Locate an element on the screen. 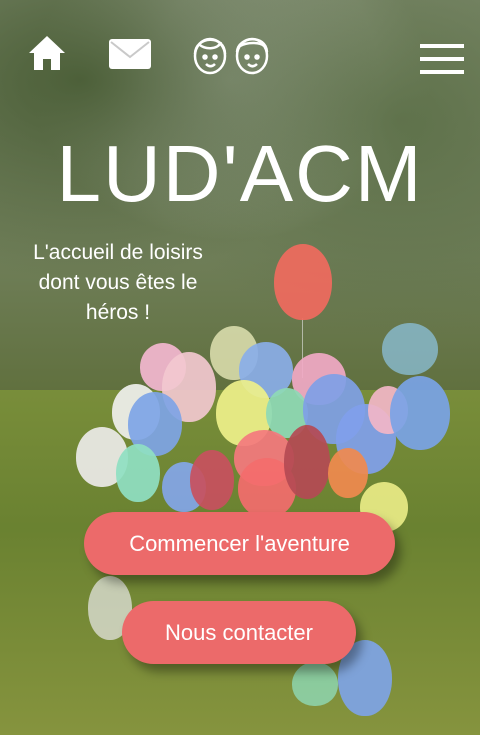  menu-icon is located at coordinates (442, 59).